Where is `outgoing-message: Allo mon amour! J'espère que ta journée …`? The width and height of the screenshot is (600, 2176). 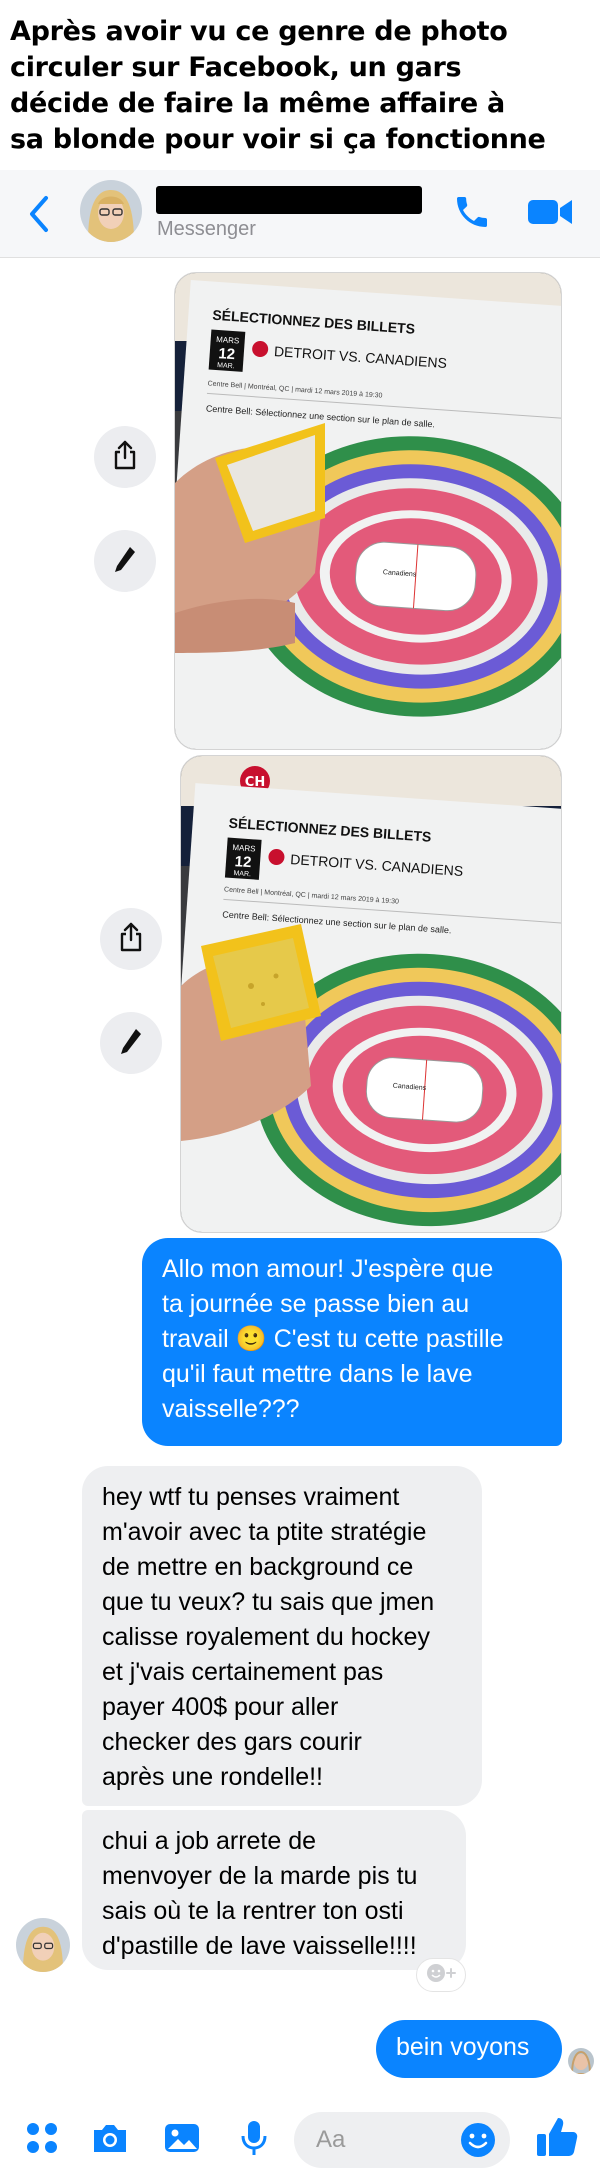
outgoing-message: Allo mon amour! J'espère que ta journée … is located at coordinates (352, 1342).